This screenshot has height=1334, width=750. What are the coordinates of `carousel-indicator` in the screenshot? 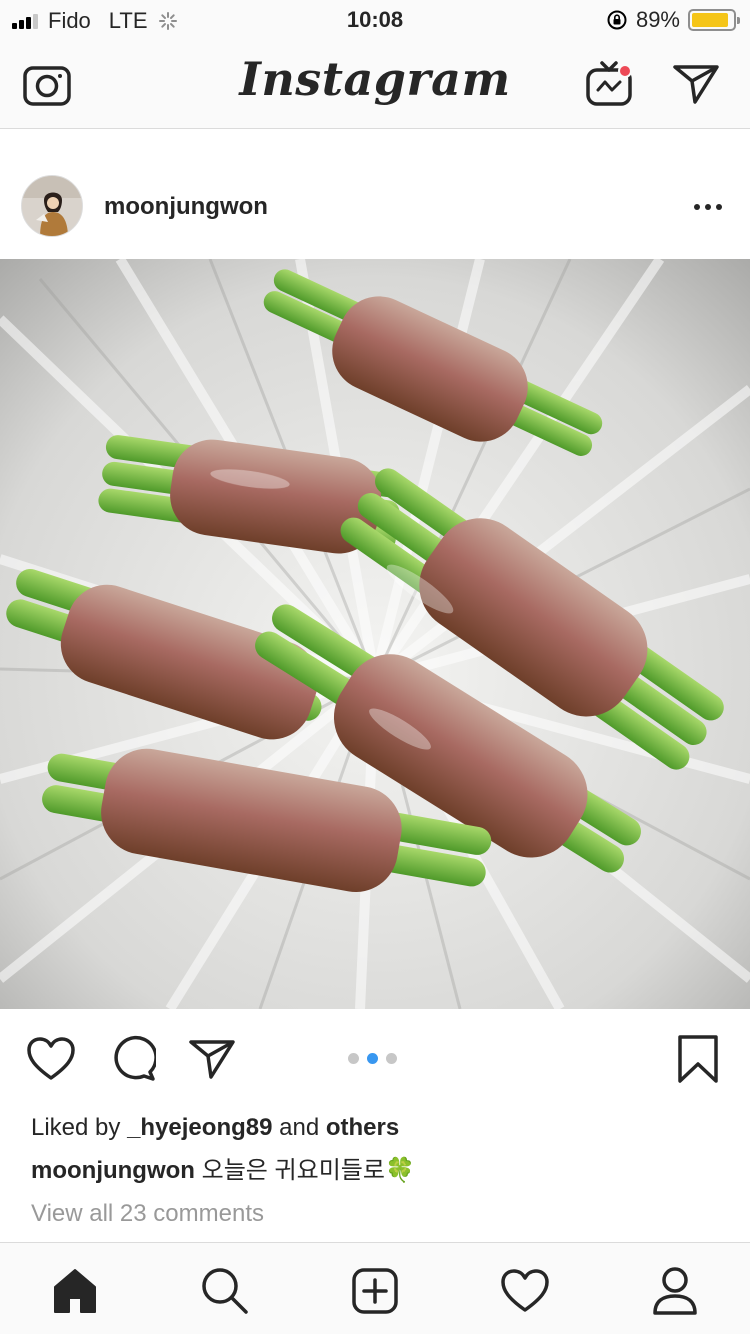 It's located at (372, 1058).